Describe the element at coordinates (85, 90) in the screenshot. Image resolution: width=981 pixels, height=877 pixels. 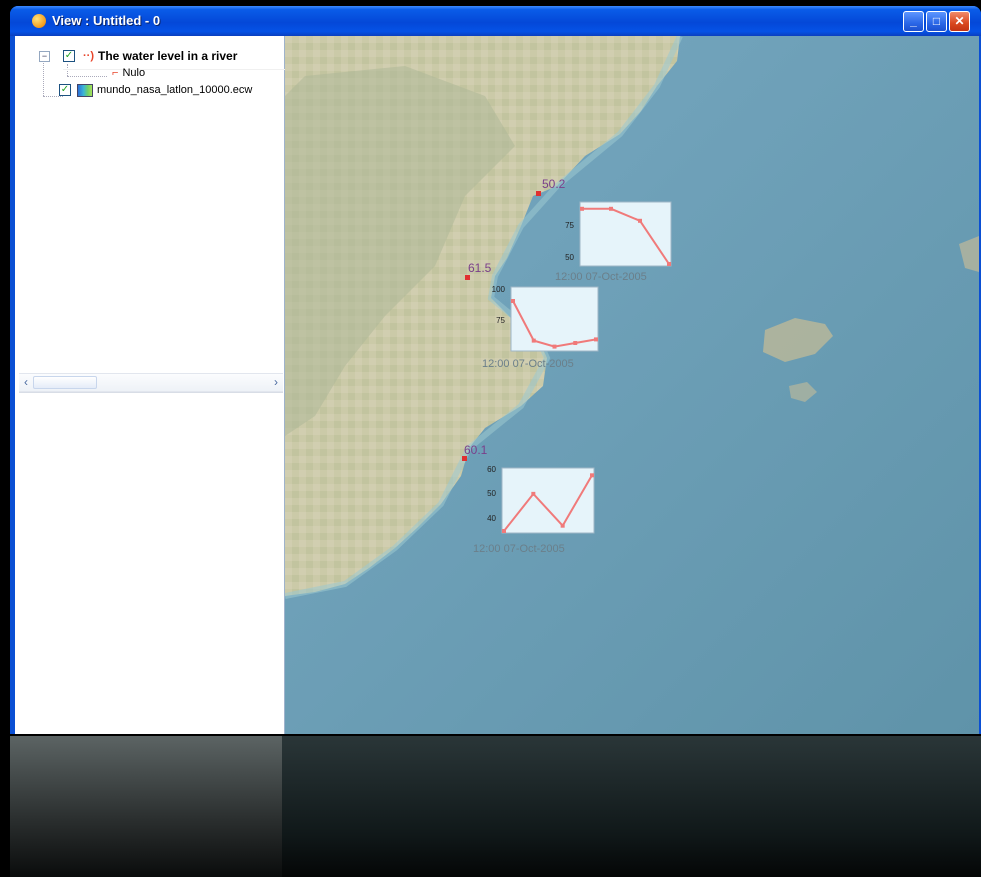
I see `raster-icon` at that location.